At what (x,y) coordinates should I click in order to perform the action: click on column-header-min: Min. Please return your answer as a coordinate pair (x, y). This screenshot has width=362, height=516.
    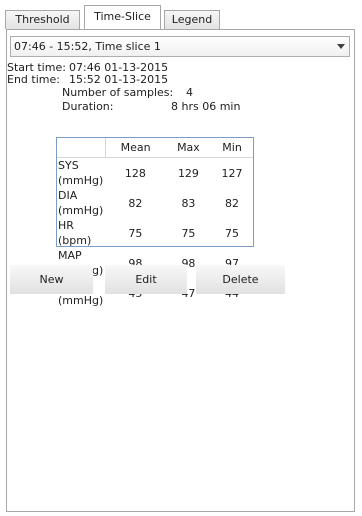
    Looking at the image, I should click on (232, 148).